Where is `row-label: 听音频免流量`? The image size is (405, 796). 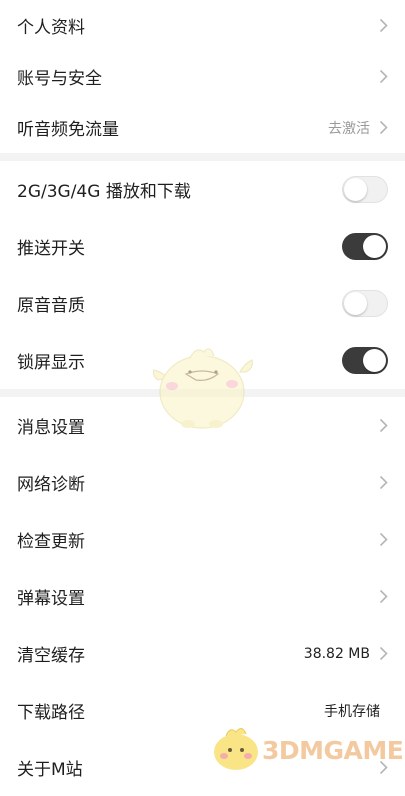
row-label: 听音频免流量 is located at coordinates (68, 130).